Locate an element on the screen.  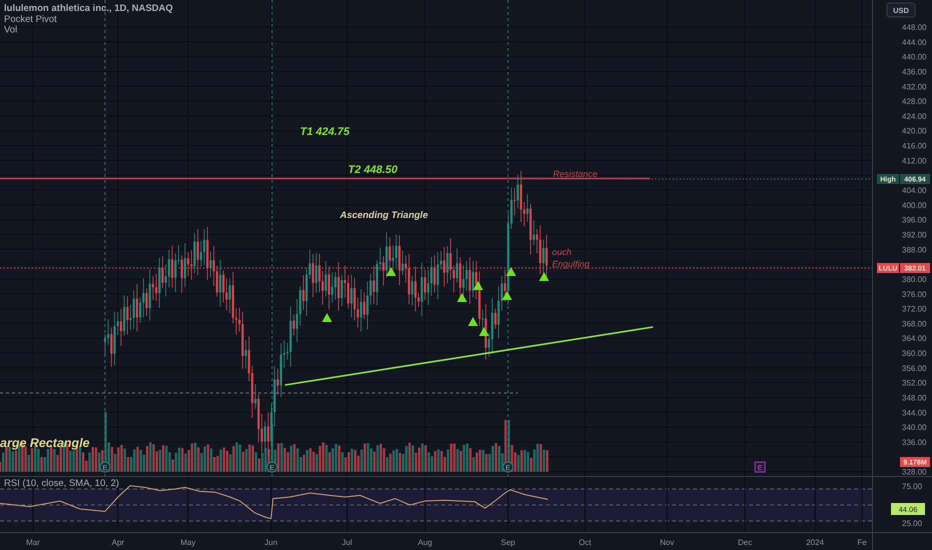
time-label: Apr is located at coordinates (118, 542).